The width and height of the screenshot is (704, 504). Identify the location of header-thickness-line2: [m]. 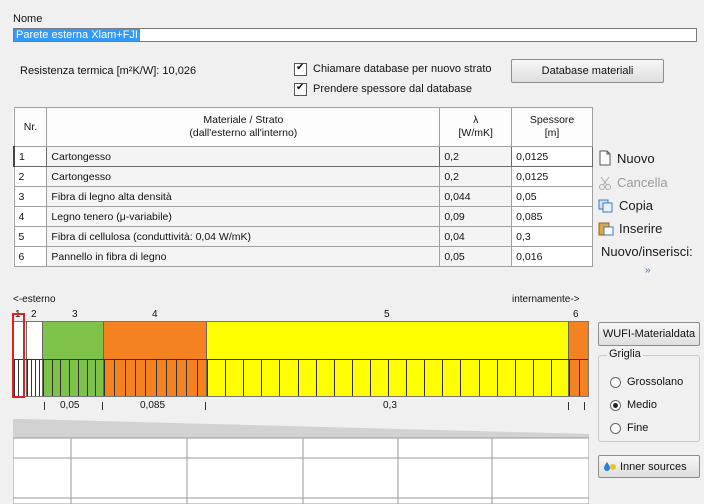
(552, 133).